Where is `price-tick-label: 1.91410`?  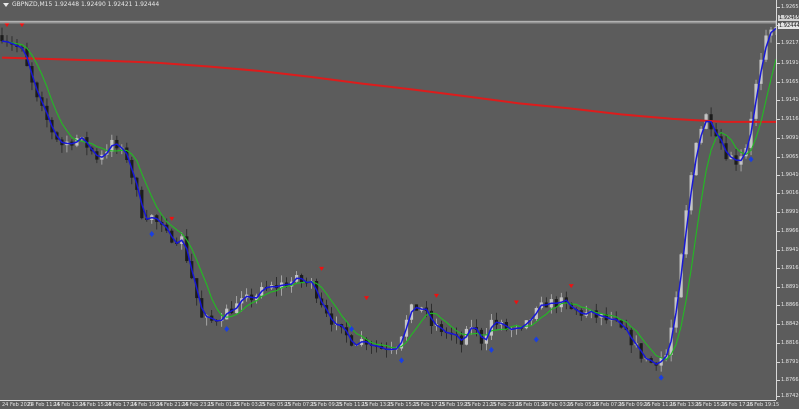 price-tick-label: 1.91410 is located at coordinates (788, 100).